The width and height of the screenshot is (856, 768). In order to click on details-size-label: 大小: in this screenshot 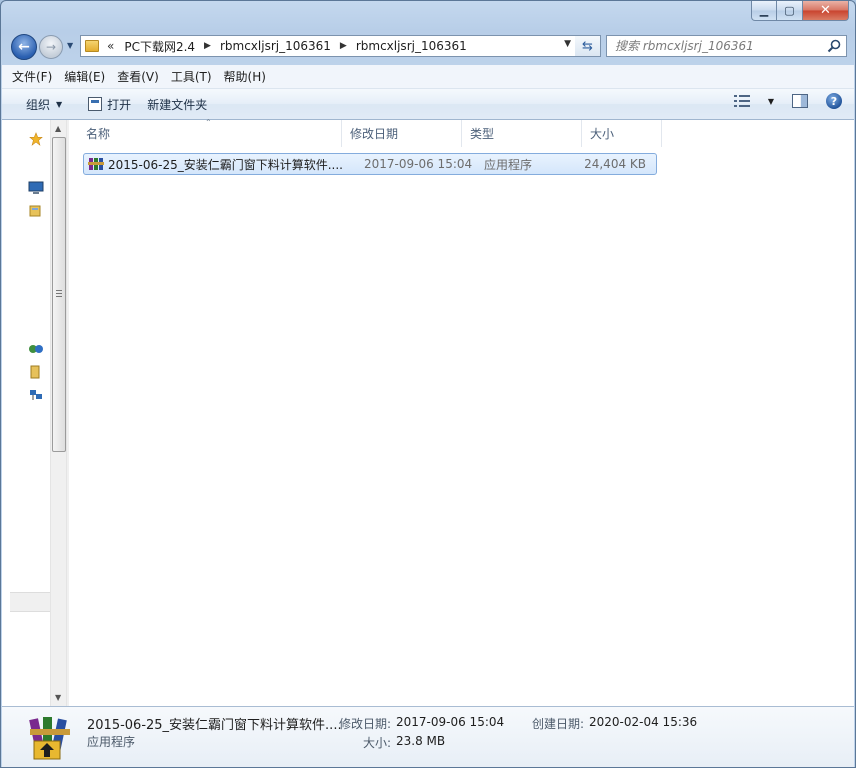, I will do `click(377, 743)`.